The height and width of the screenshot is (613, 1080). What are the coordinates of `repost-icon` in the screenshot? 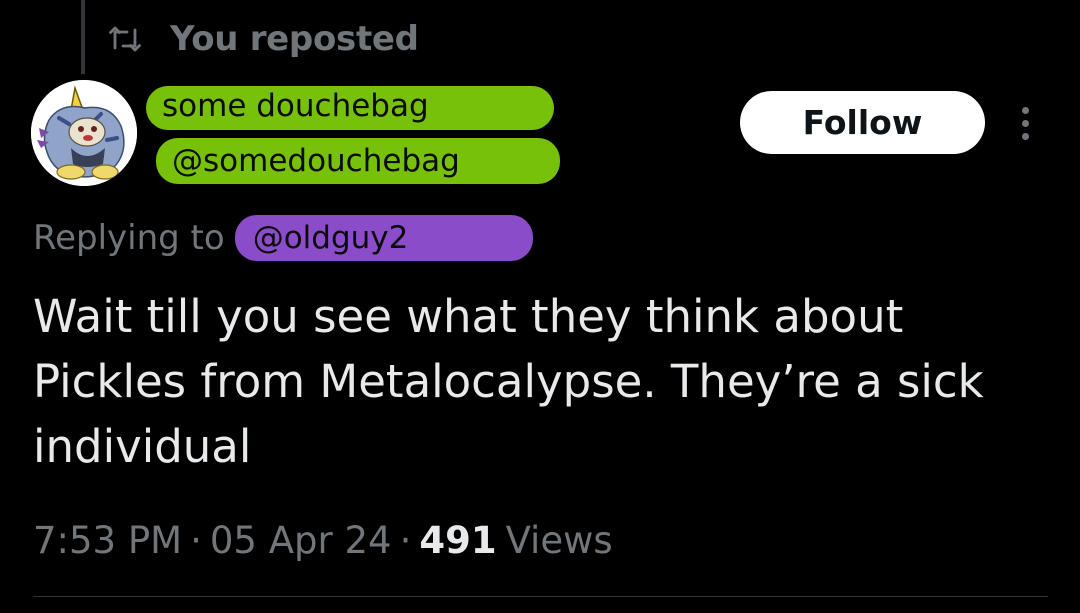 It's located at (125, 39).